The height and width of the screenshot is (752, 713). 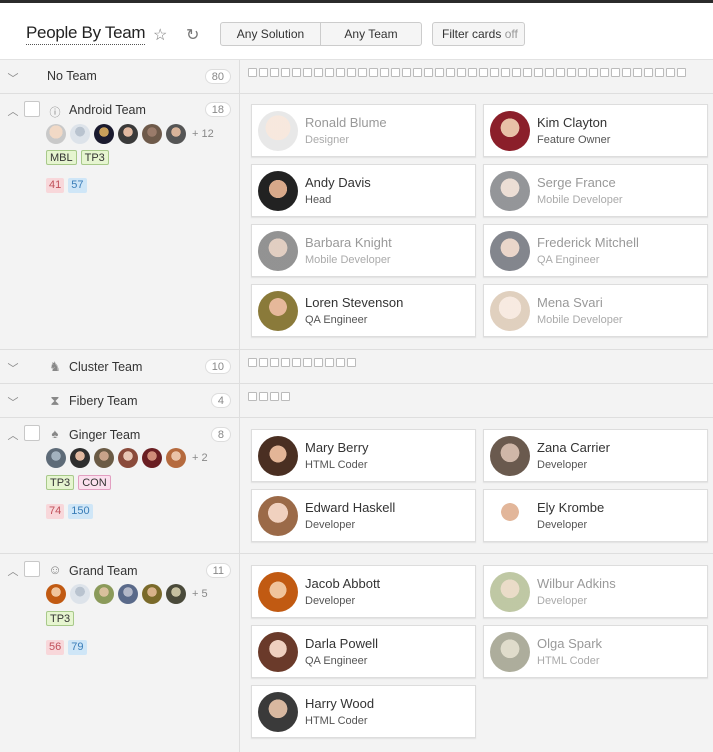 I want to click on person-card: Mena Svari Mobile Developer, so click(x=595, y=310).